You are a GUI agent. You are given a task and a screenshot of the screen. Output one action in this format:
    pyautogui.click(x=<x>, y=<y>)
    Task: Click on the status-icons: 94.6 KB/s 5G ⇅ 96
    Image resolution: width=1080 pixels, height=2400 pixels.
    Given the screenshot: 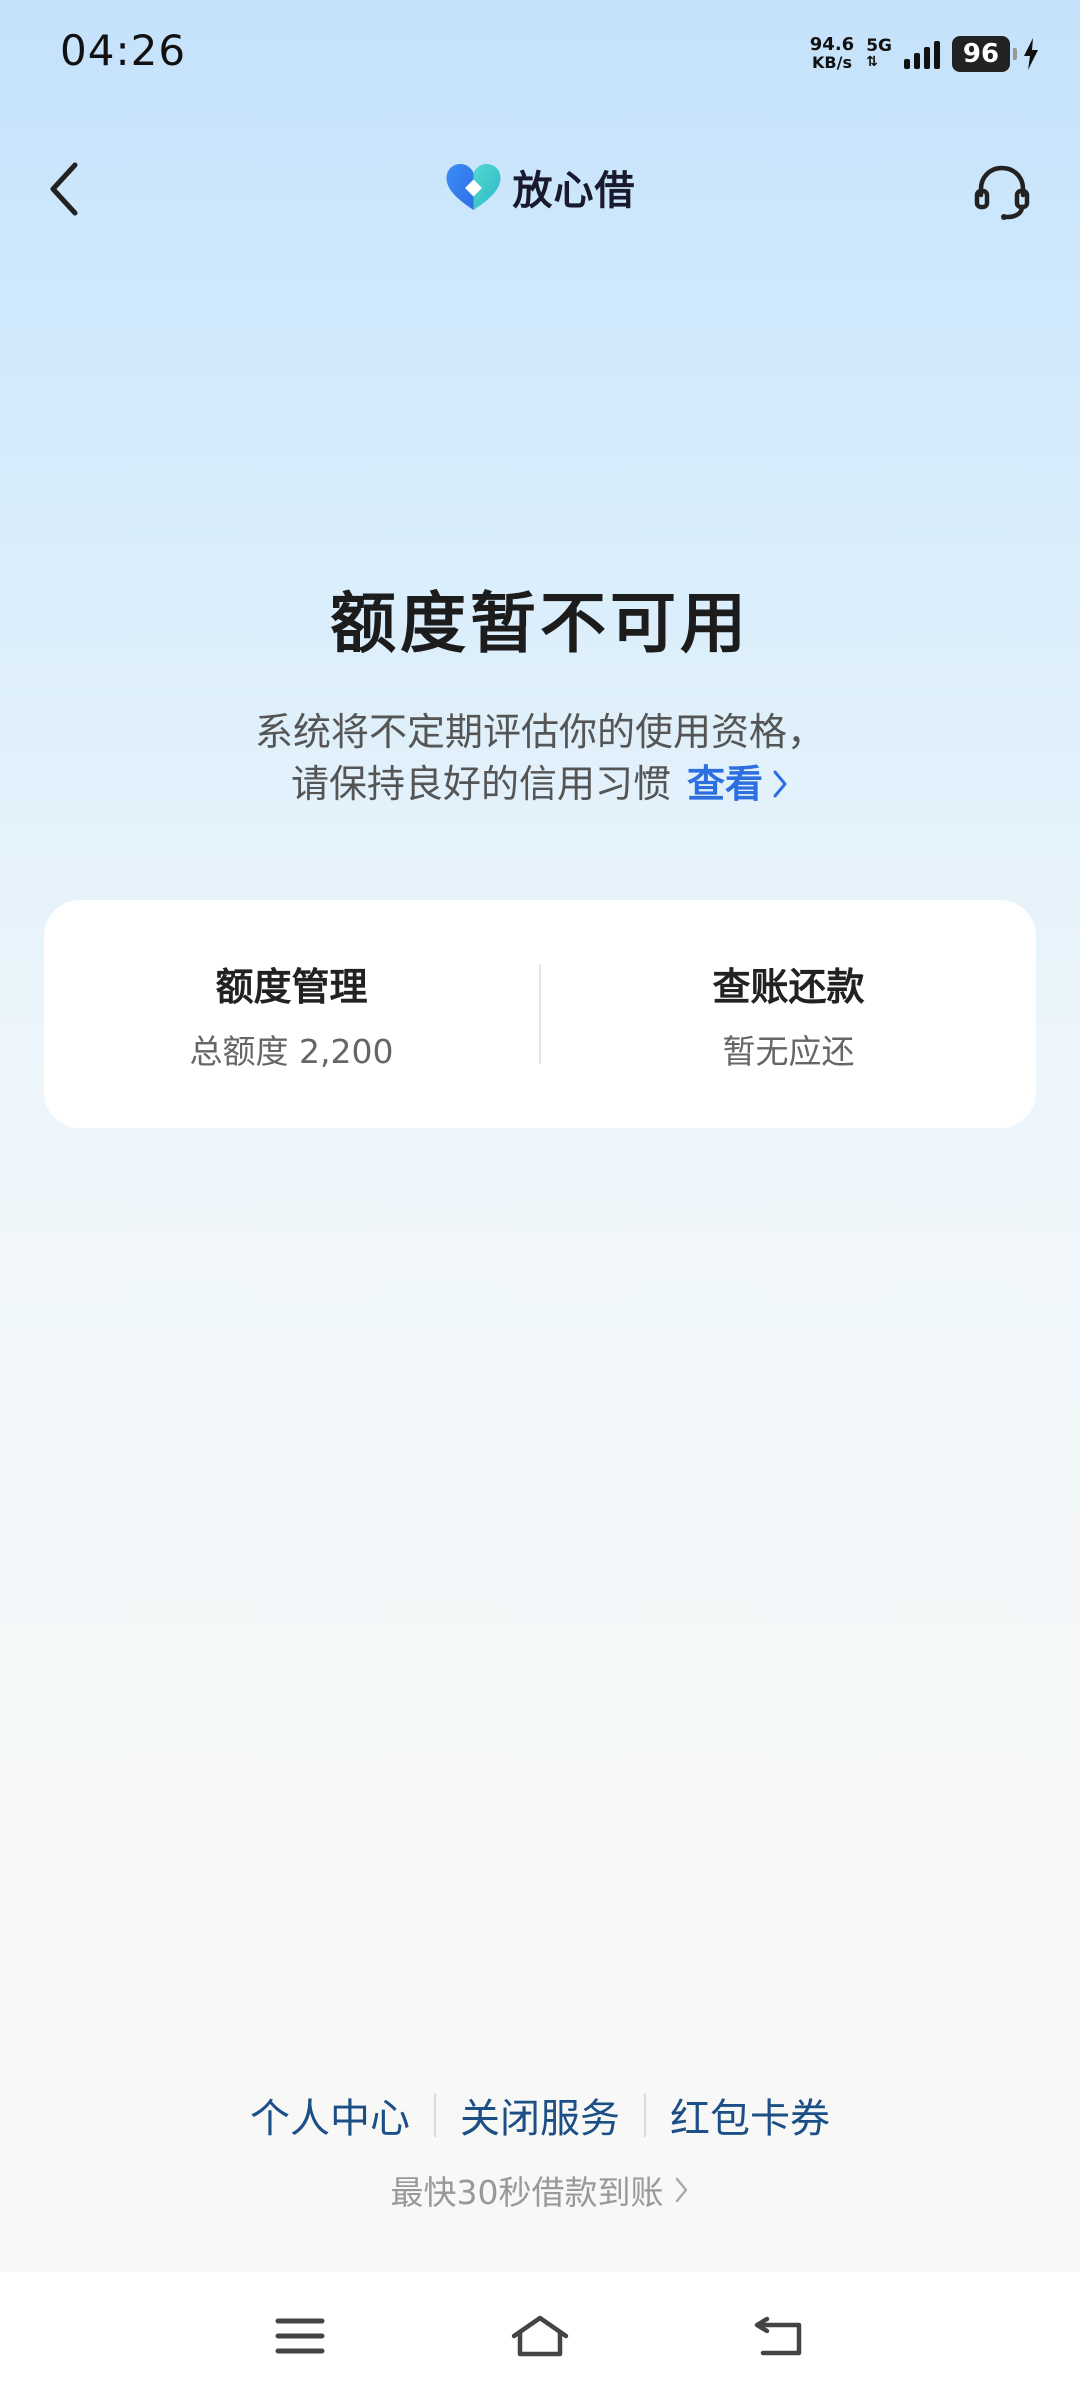 What is the action you would take?
    pyautogui.click(x=925, y=54)
    